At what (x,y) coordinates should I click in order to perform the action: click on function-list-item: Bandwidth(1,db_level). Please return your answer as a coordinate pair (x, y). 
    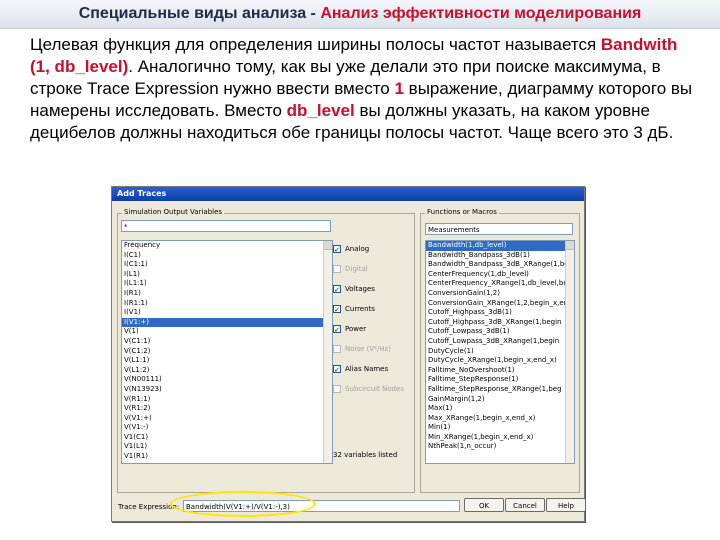
    Looking at the image, I should click on (500, 246).